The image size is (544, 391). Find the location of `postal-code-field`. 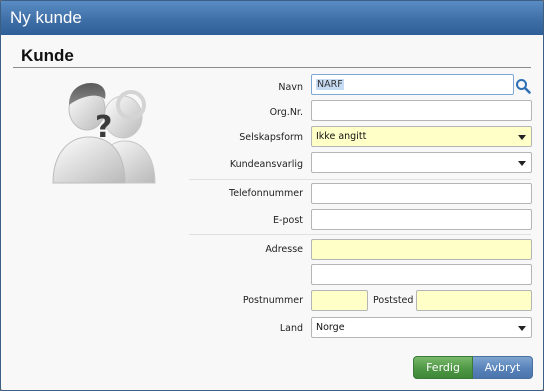

postal-code-field is located at coordinates (339, 300).